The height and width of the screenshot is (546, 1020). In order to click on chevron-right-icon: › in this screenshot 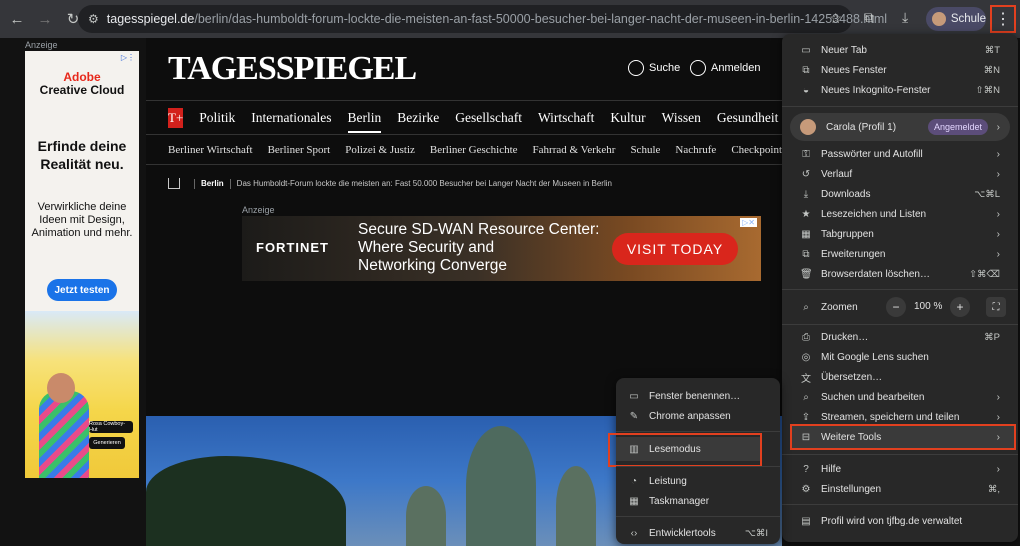, I will do `click(998, 234)`.